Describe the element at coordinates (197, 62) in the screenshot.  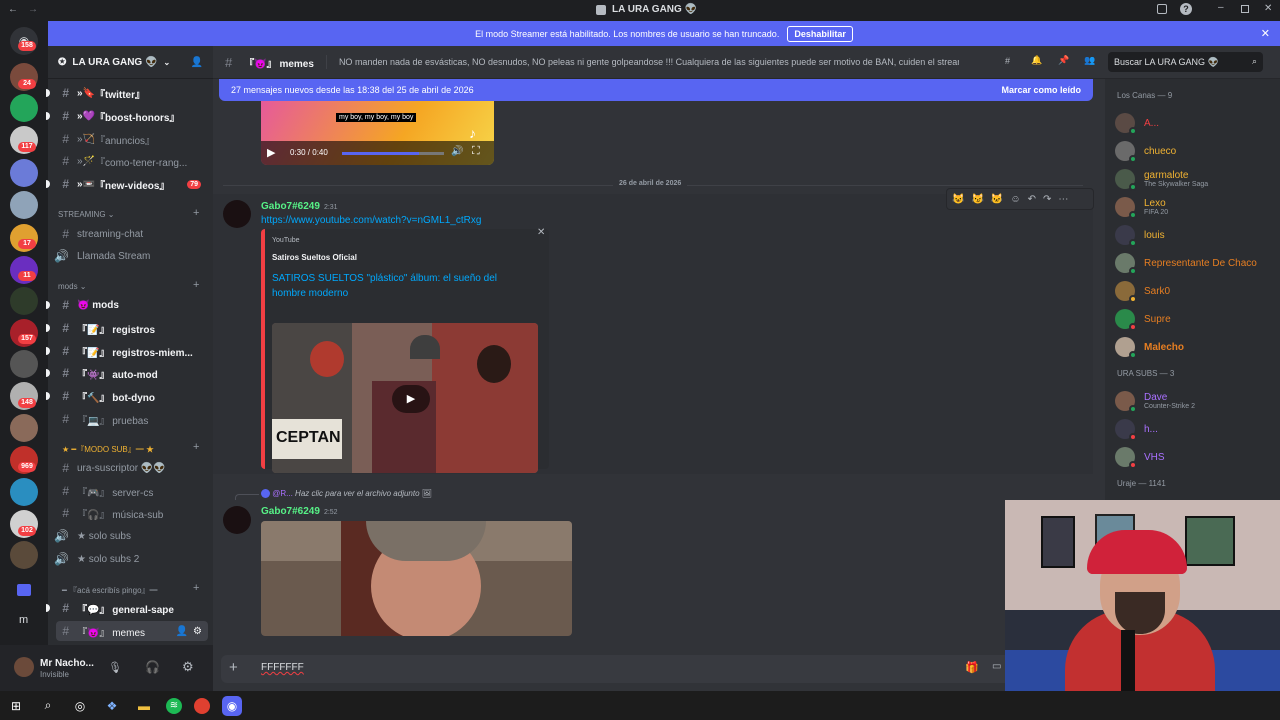
I see `add-member-icon: 👤` at that location.